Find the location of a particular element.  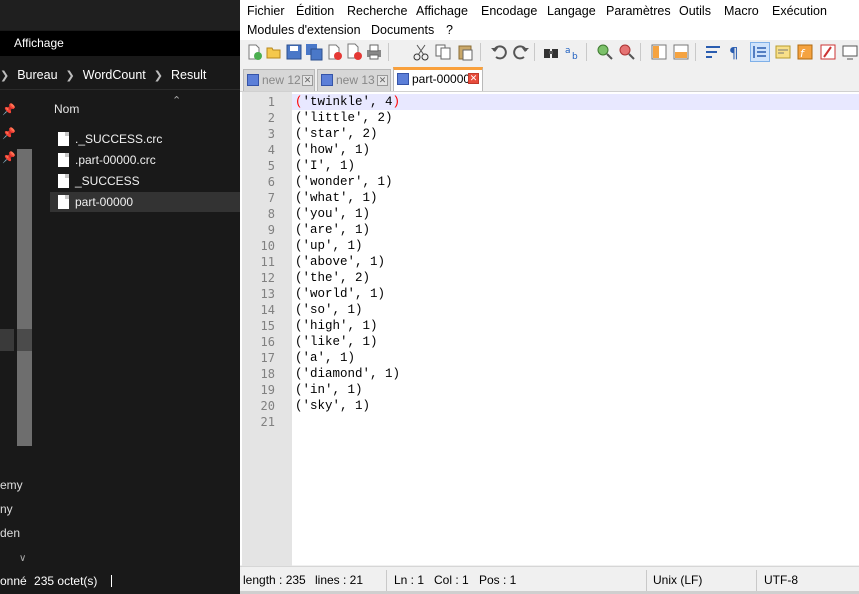

menu-outils: Outils is located at coordinates (695, 11).